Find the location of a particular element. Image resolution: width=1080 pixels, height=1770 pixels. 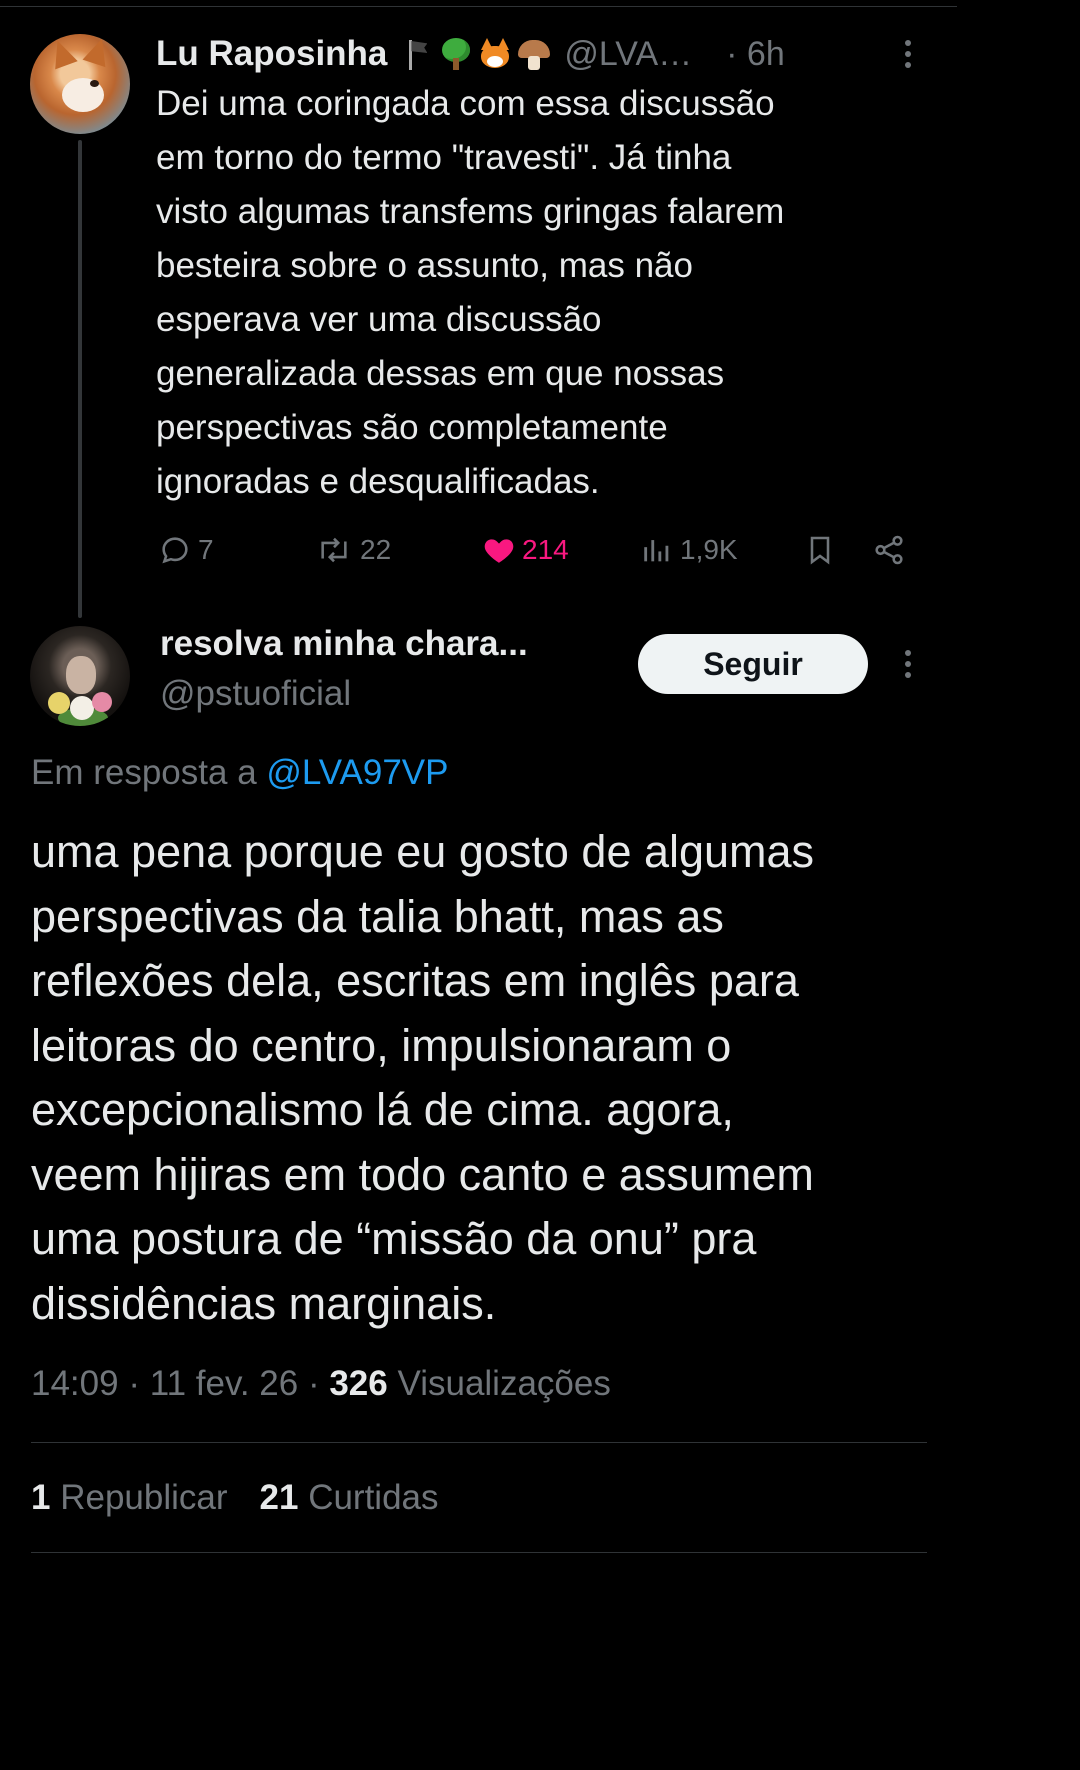

tweet-meta: 14:09 · 11 fev. 26 · 326 Visualizações is located at coordinates (321, 1383).